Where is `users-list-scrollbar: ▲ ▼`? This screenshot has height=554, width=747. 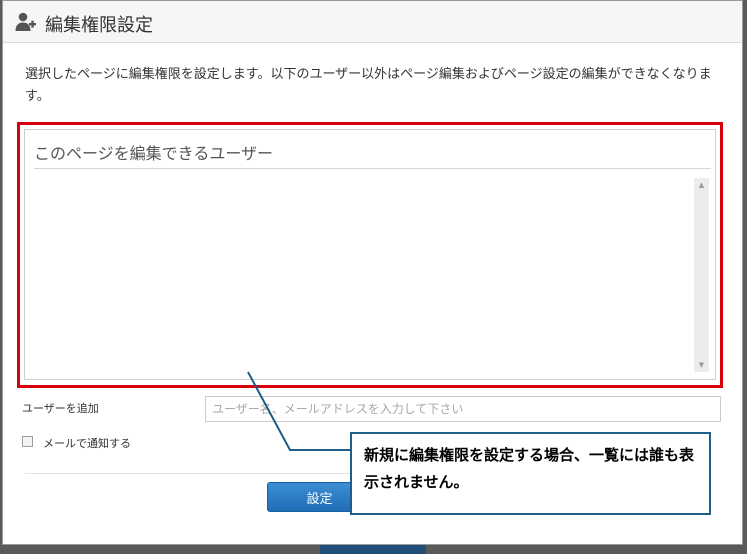 users-list-scrollbar: ▲ ▼ is located at coordinates (701, 275).